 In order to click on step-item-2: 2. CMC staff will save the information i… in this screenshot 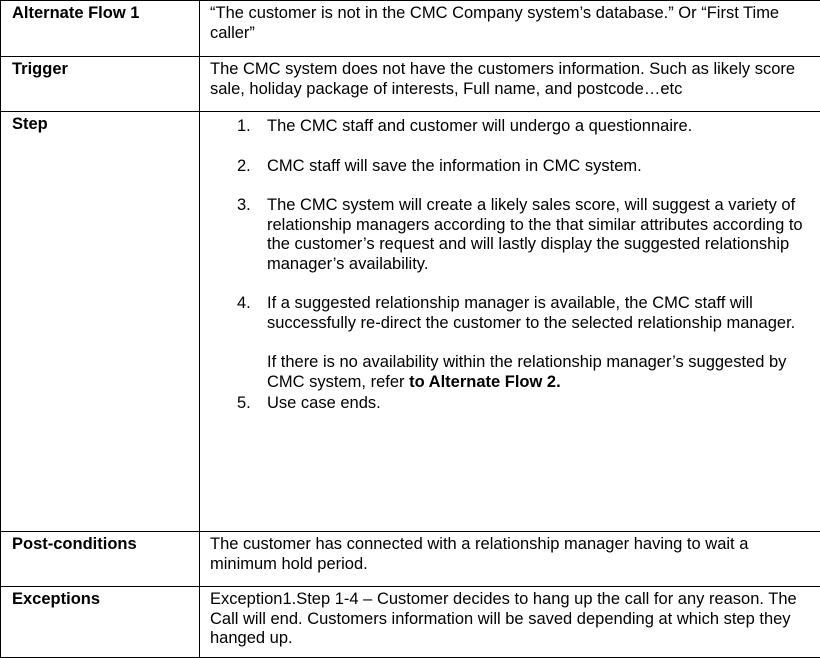, I will do `click(512, 167)`.